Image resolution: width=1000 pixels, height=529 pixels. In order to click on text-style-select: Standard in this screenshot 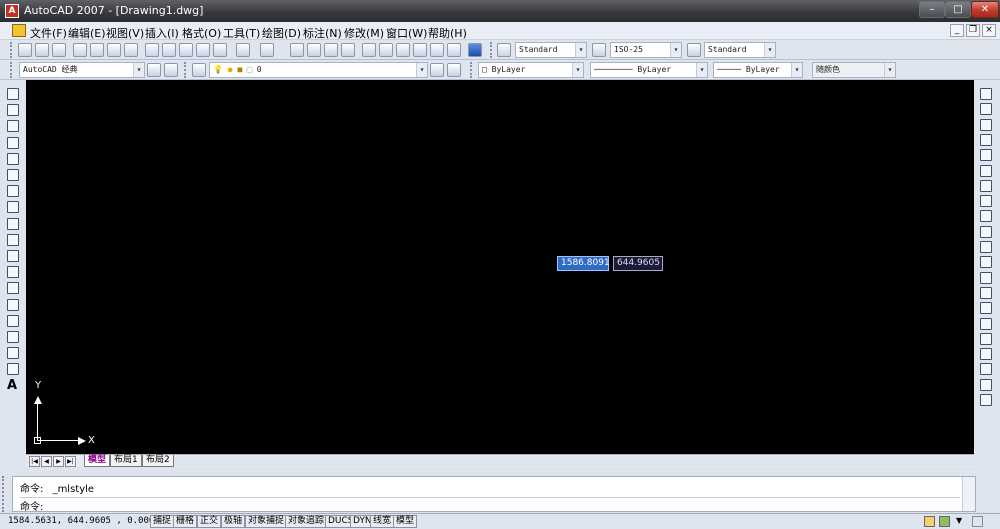, I will do `click(551, 50)`.